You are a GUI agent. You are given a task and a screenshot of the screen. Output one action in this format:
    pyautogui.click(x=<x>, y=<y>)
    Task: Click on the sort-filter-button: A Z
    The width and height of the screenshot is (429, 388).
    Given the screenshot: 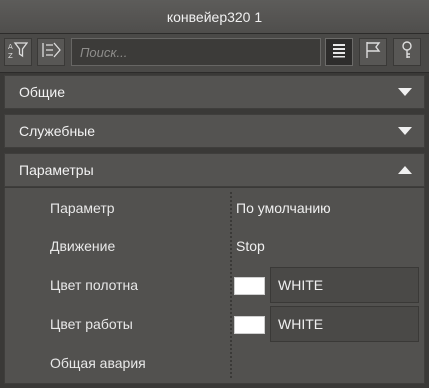 What is the action you would take?
    pyautogui.click(x=18, y=52)
    